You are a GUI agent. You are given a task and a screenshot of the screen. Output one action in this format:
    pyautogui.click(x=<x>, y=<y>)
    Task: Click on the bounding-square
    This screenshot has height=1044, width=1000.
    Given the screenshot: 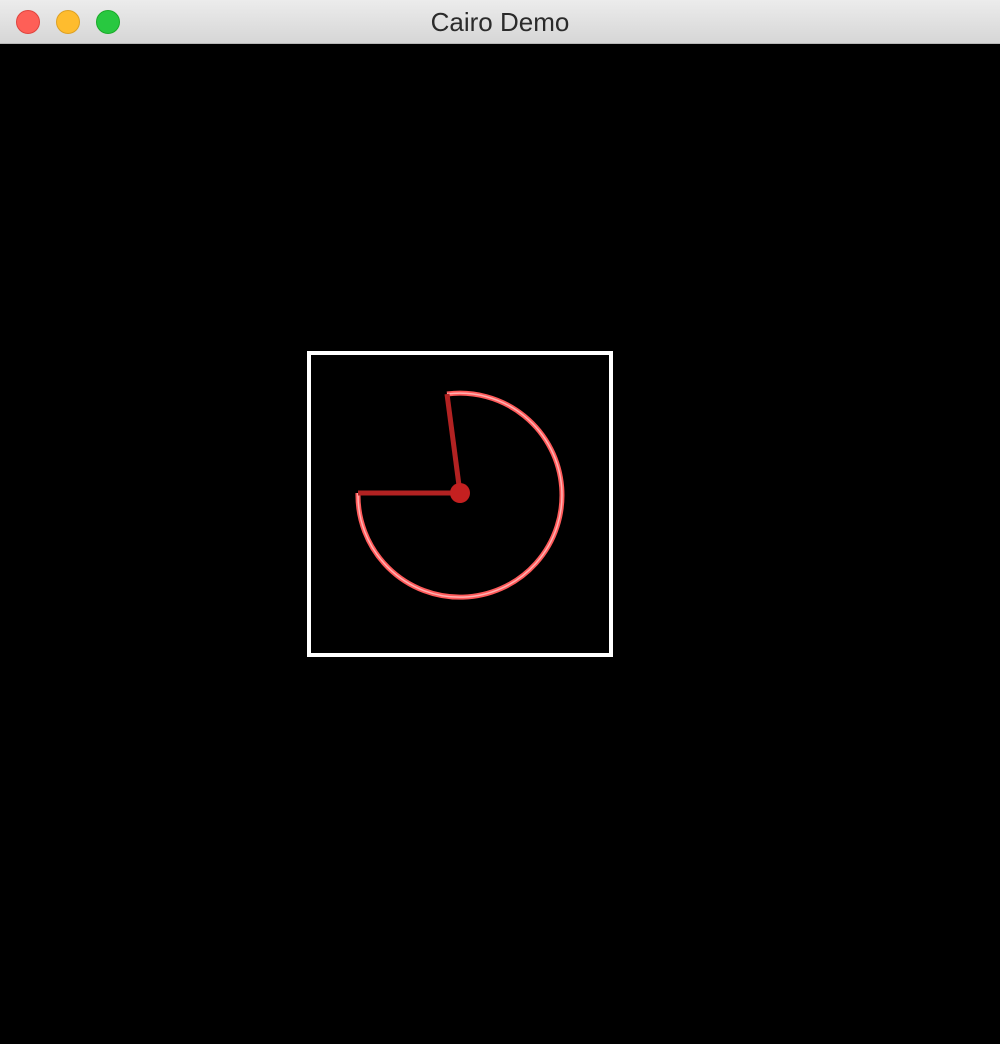 What is the action you would take?
    pyautogui.click(x=460, y=504)
    